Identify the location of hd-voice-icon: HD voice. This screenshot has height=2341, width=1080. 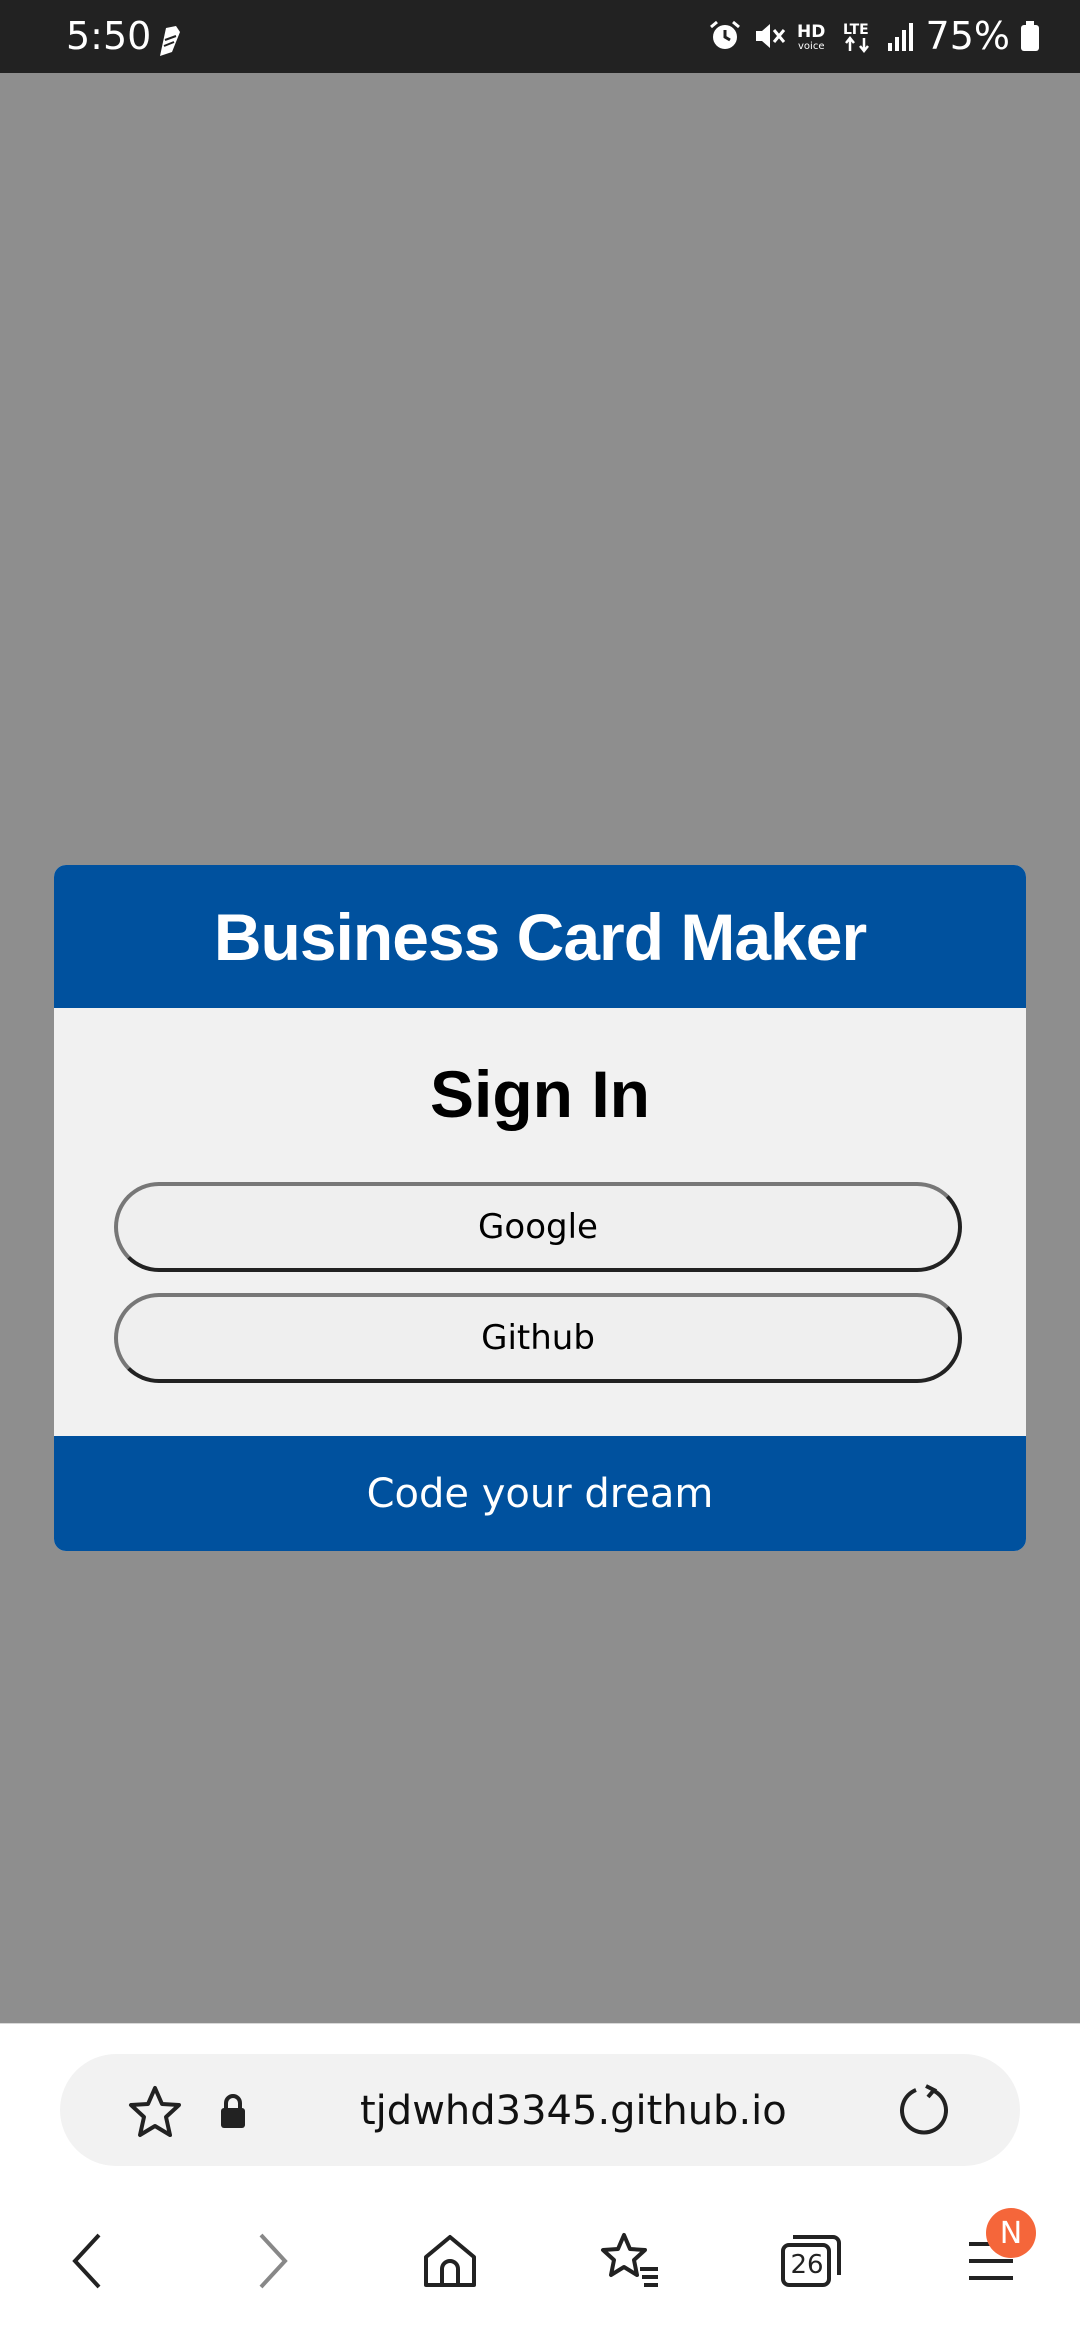
(811, 37).